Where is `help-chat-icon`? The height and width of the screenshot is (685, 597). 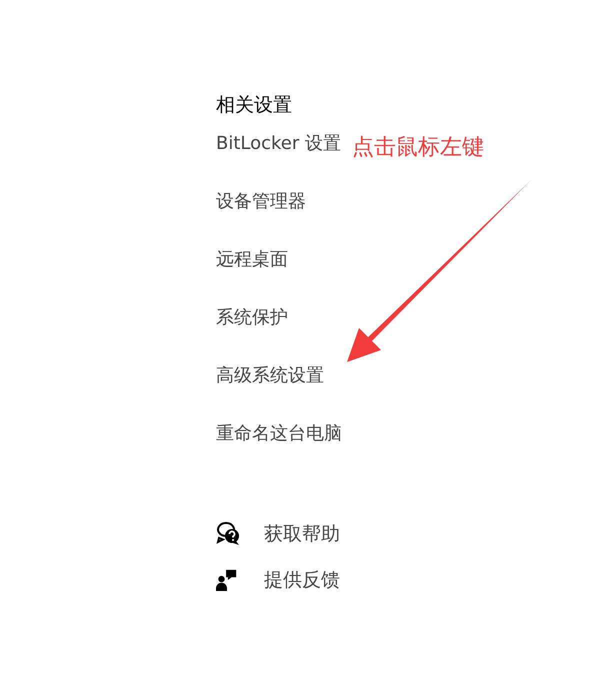
help-chat-icon is located at coordinates (229, 534).